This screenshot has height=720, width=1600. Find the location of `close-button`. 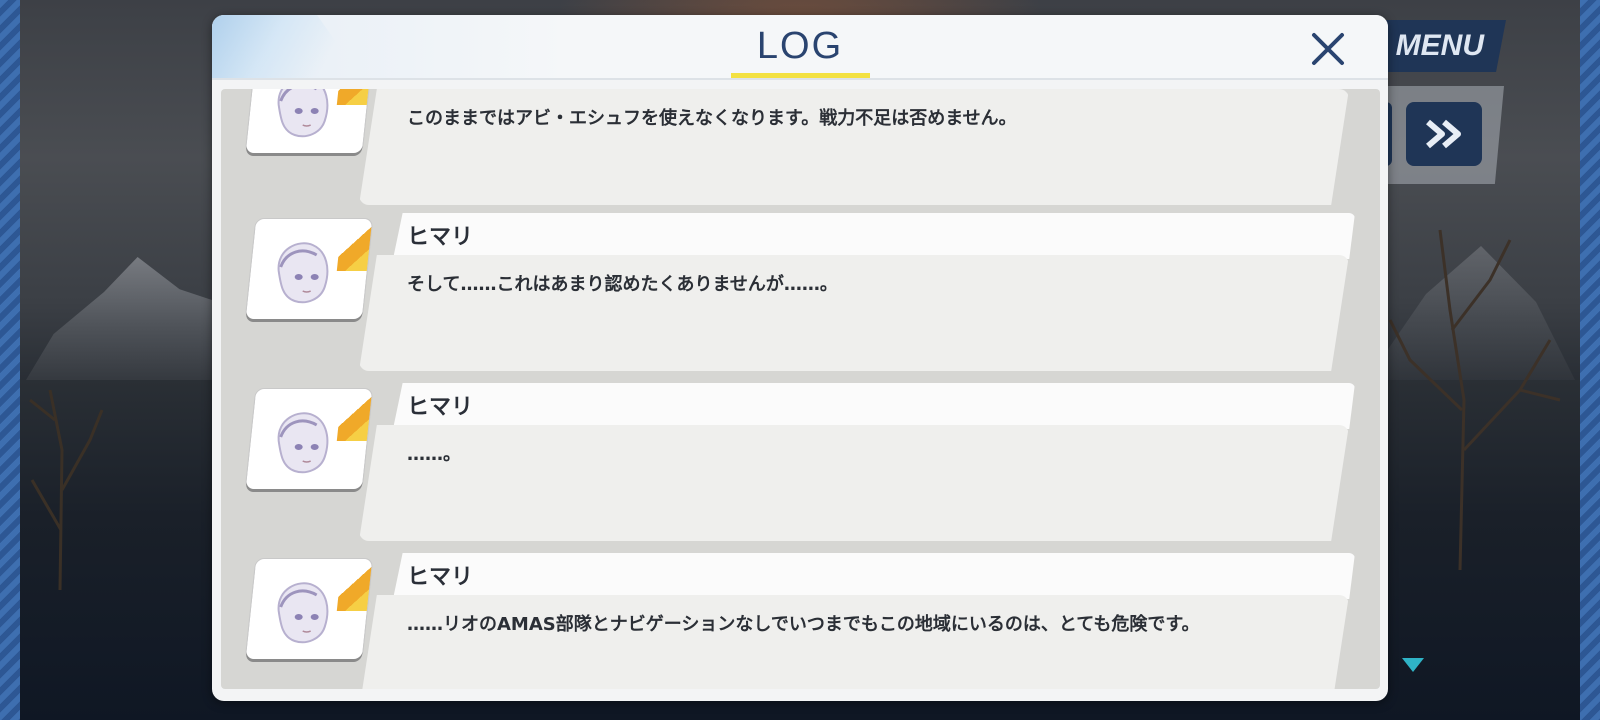

close-button is located at coordinates (1328, 49).